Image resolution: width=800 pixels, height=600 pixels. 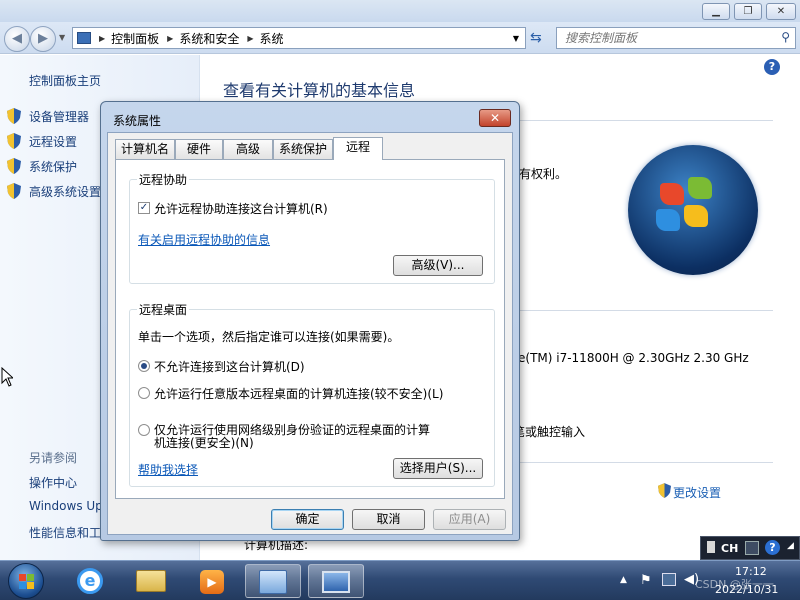 I want to click on apply-button: 应用(A), so click(x=469, y=519).